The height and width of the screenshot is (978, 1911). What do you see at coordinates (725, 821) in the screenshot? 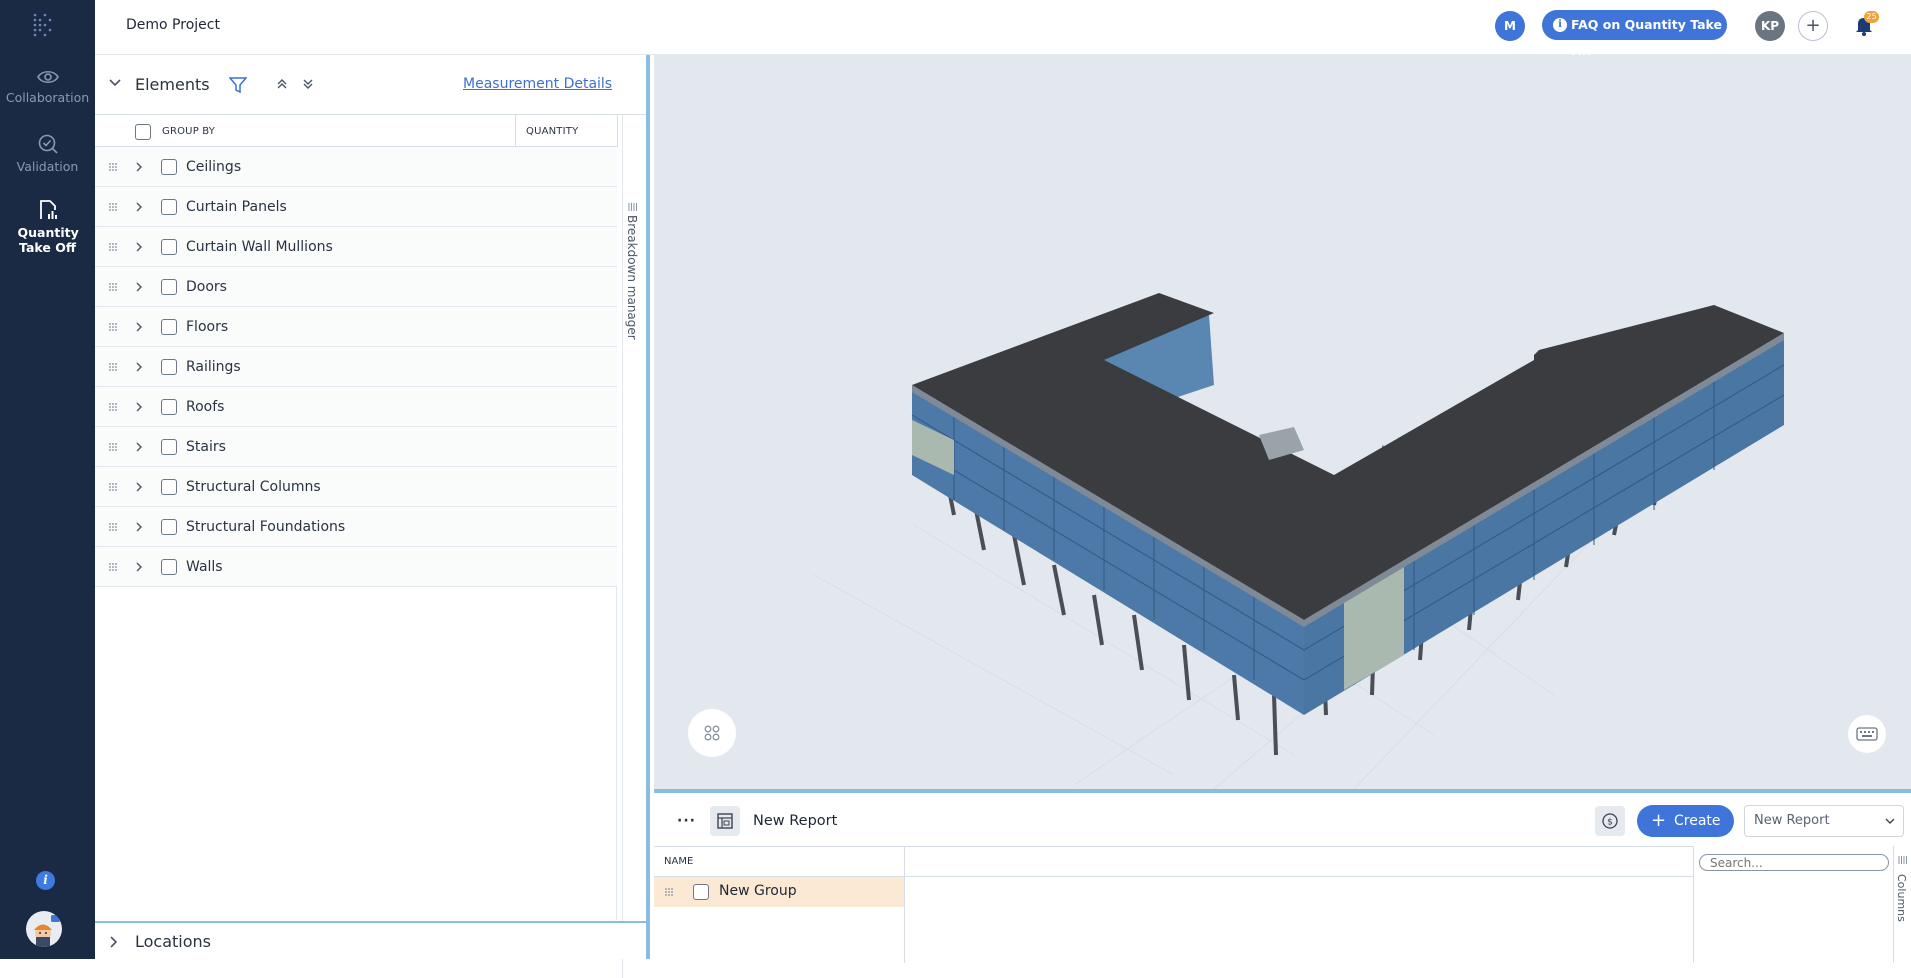
I see `report-view-button` at bounding box center [725, 821].